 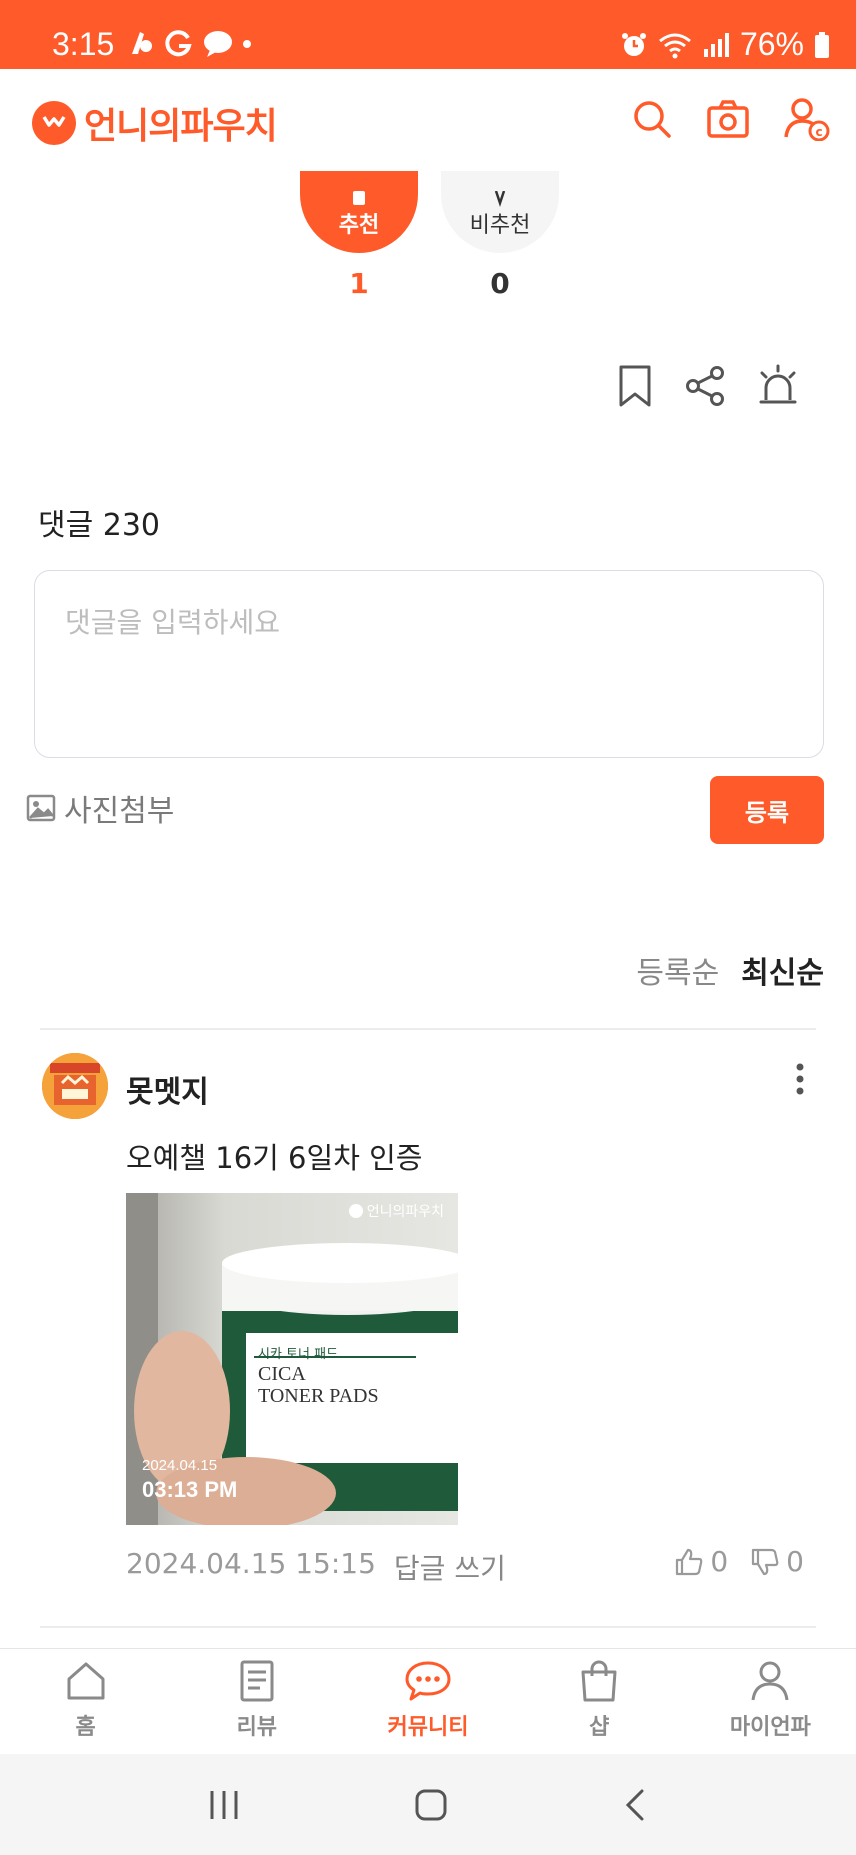 I want to click on photo-label-line1: CICA, so click(x=282, y=1374).